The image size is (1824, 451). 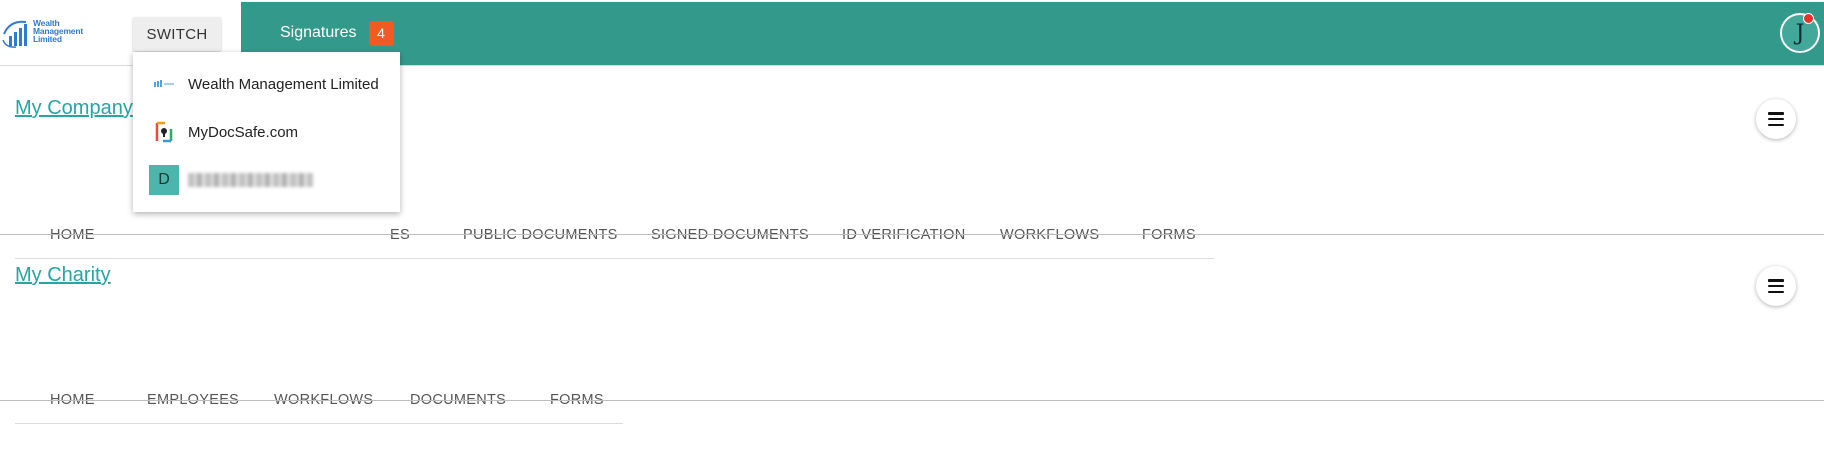 I want to click on user-avatar: J, so click(x=1800, y=33).